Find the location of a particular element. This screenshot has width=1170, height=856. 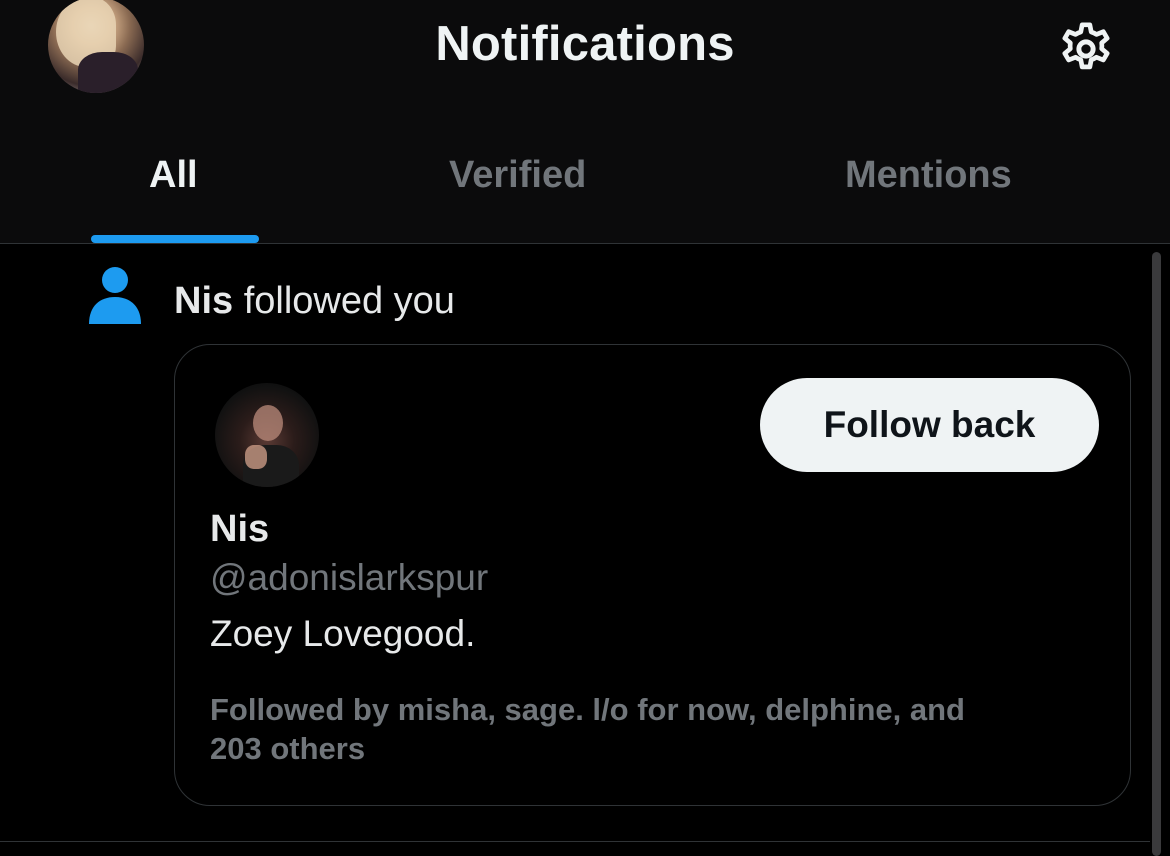

gear-icon is located at coordinates (1086, 49).